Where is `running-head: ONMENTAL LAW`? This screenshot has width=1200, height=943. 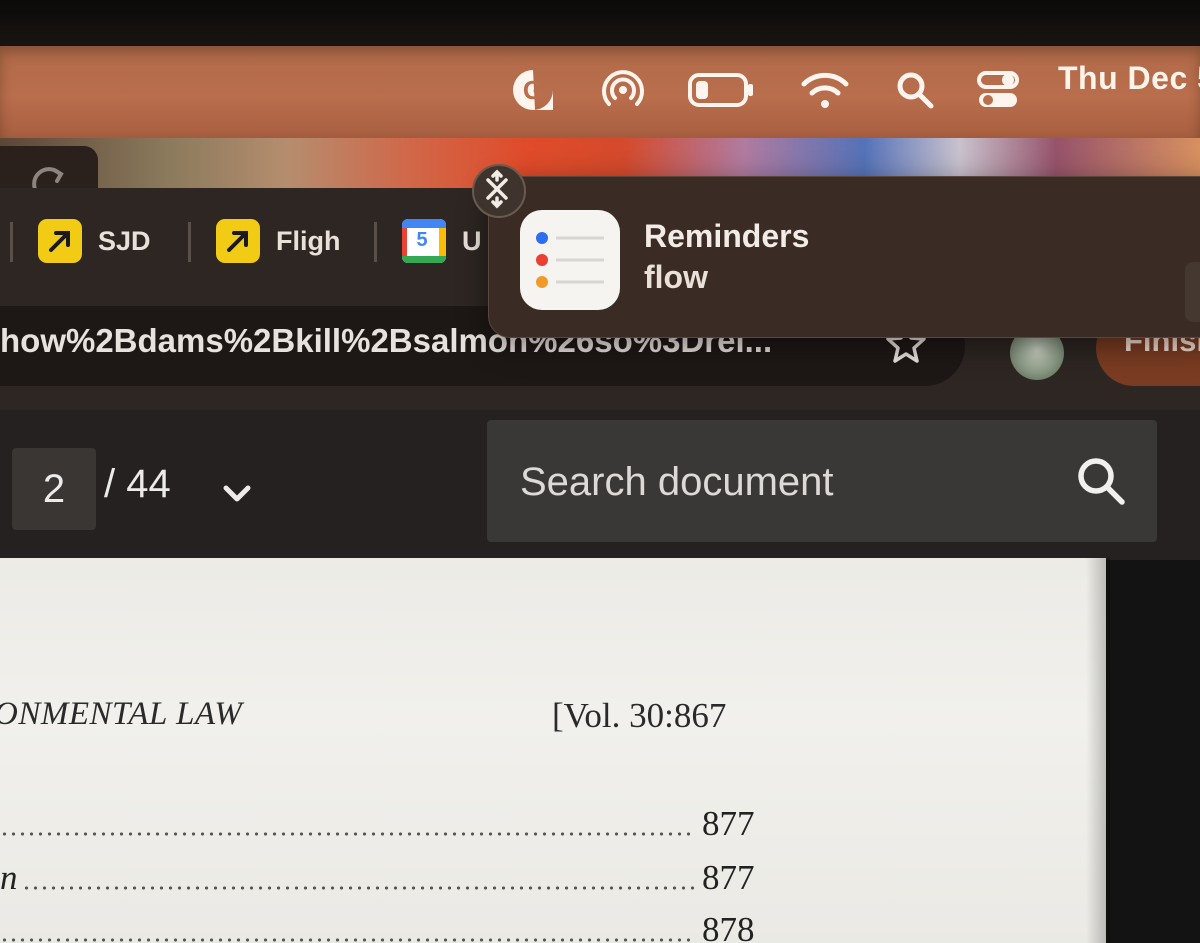
running-head: ONMENTAL LAW is located at coordinates (121, 714).